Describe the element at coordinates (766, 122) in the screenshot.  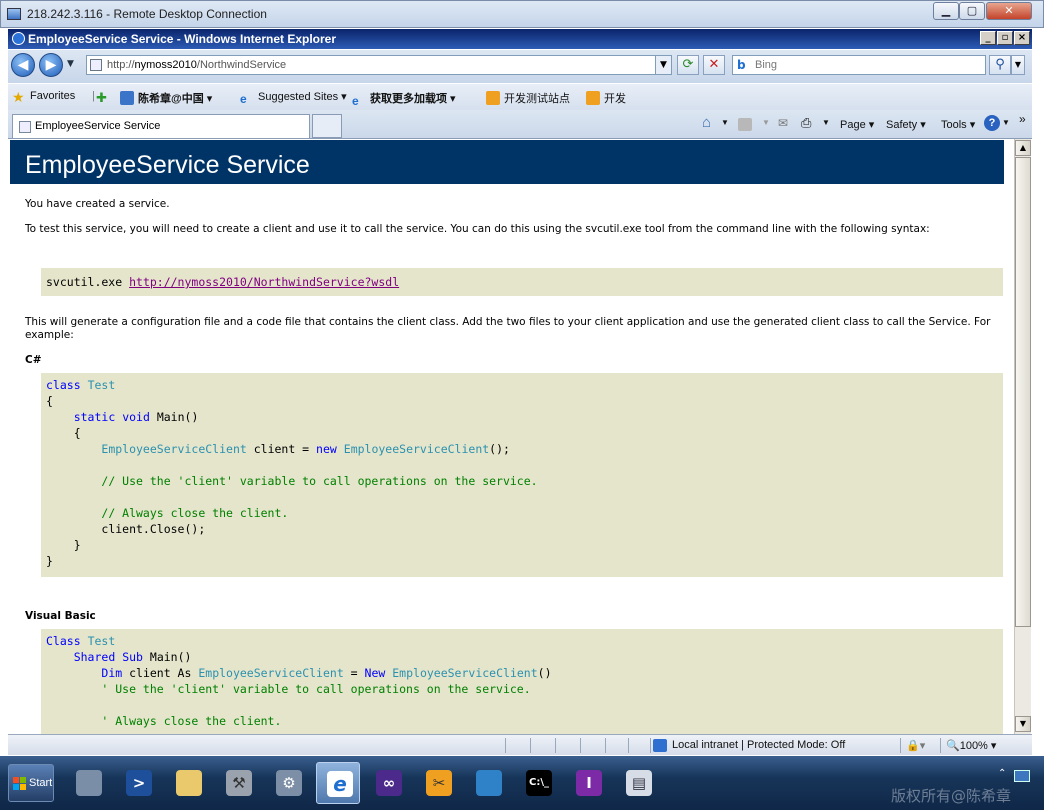
I see `feeds-dropdown-icon: ▼` at that location.